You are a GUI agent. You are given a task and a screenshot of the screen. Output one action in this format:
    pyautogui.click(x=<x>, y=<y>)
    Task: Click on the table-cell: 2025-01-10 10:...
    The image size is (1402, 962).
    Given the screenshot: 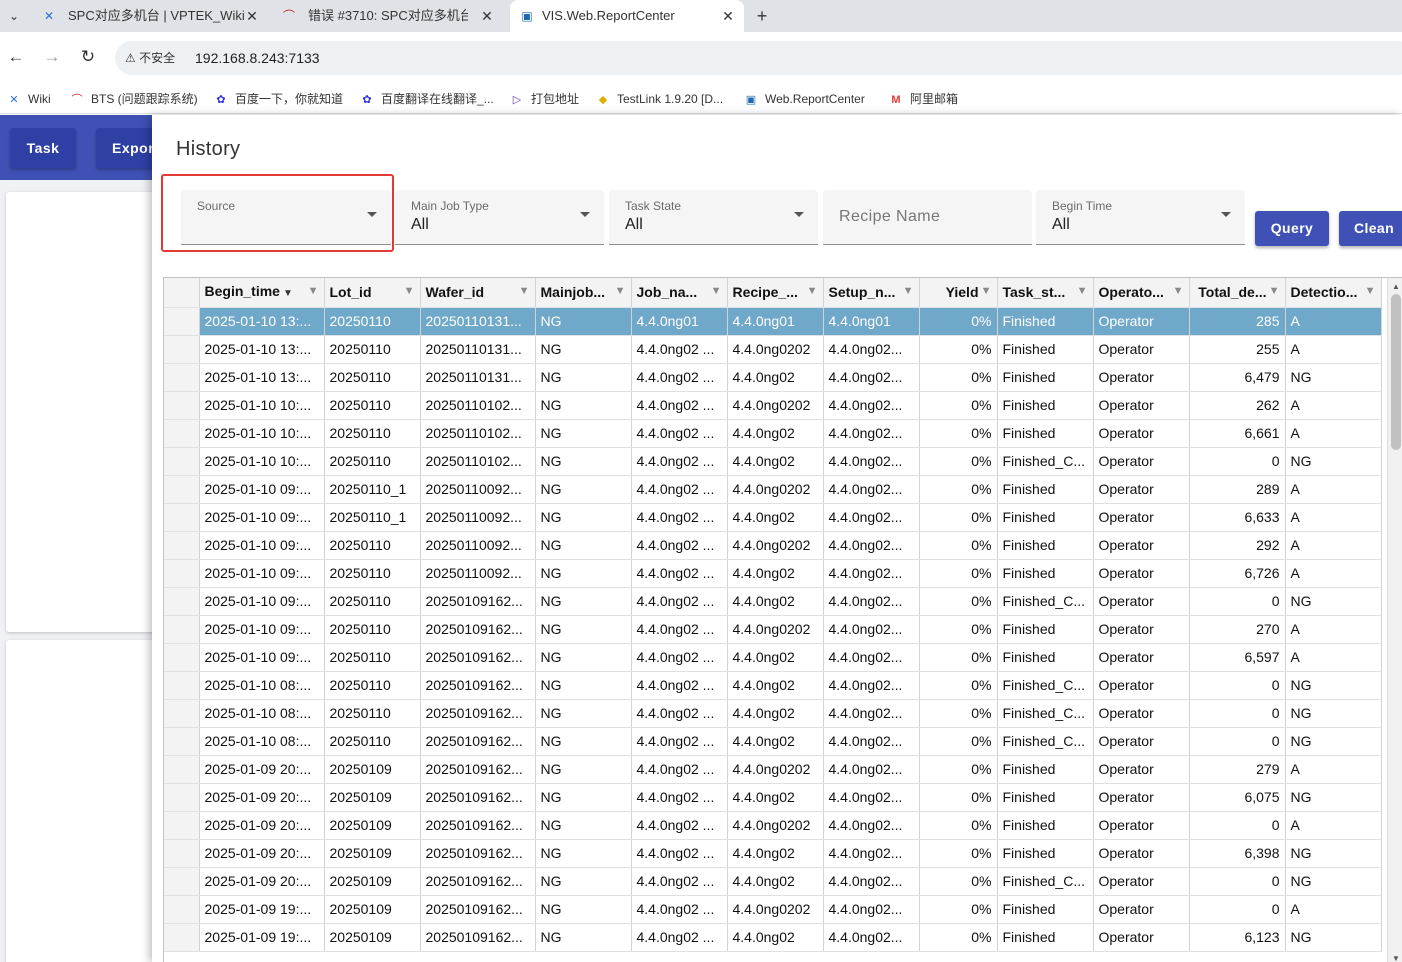 What is the action you would take?
    pyautogui.click(x=262, y=433)
    